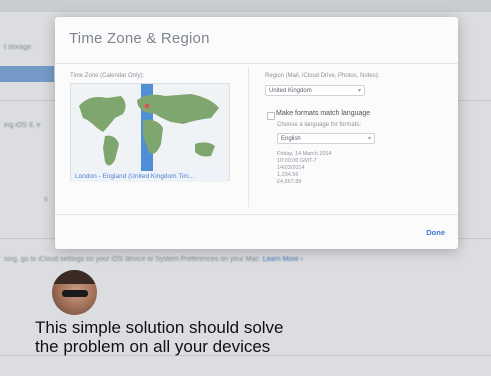 This screenshot has width=491, height=376. I want to click on avatar-hair, so click(74, 277).